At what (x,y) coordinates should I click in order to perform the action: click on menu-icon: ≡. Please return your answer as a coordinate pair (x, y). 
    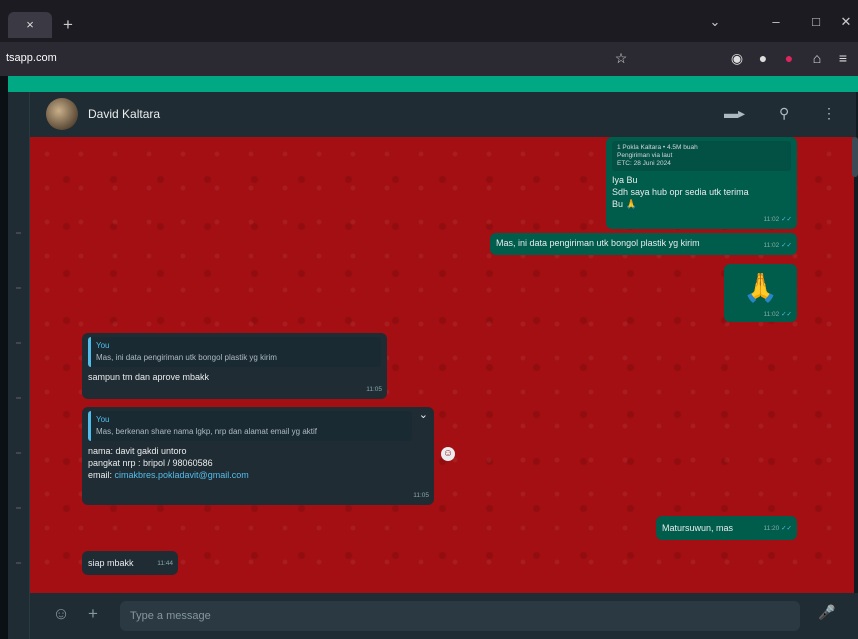
    Looking at the image, I should click on (843, 58).